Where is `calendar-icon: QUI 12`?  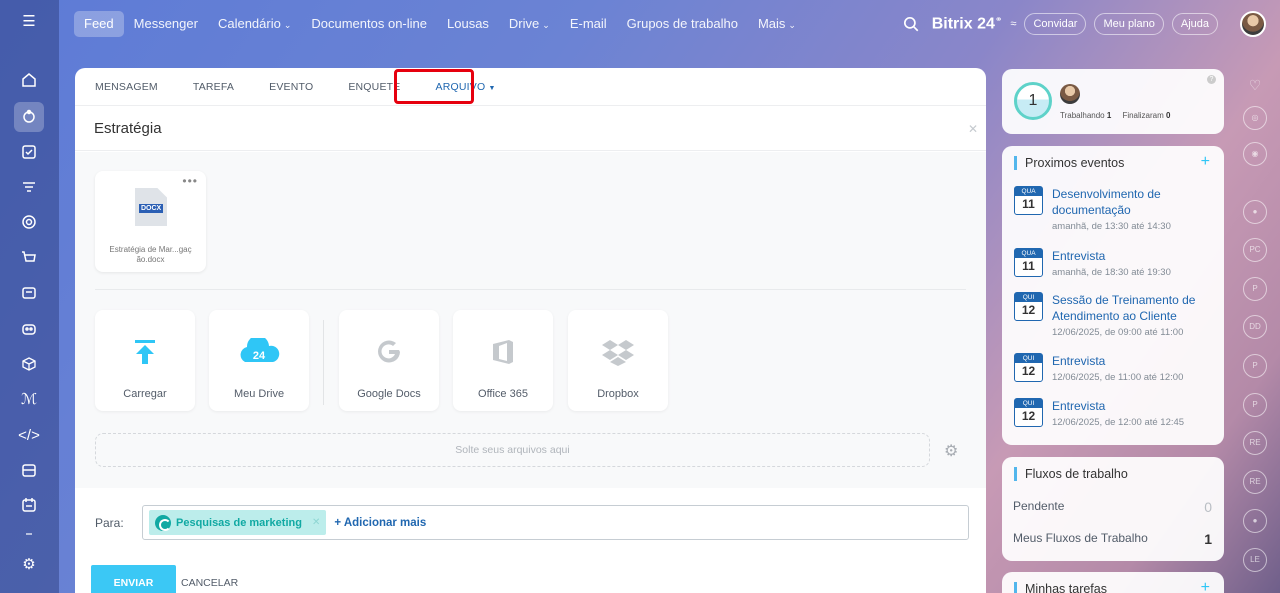 calendar-icon: QUI 12 is located at coordinates (1028, 412).